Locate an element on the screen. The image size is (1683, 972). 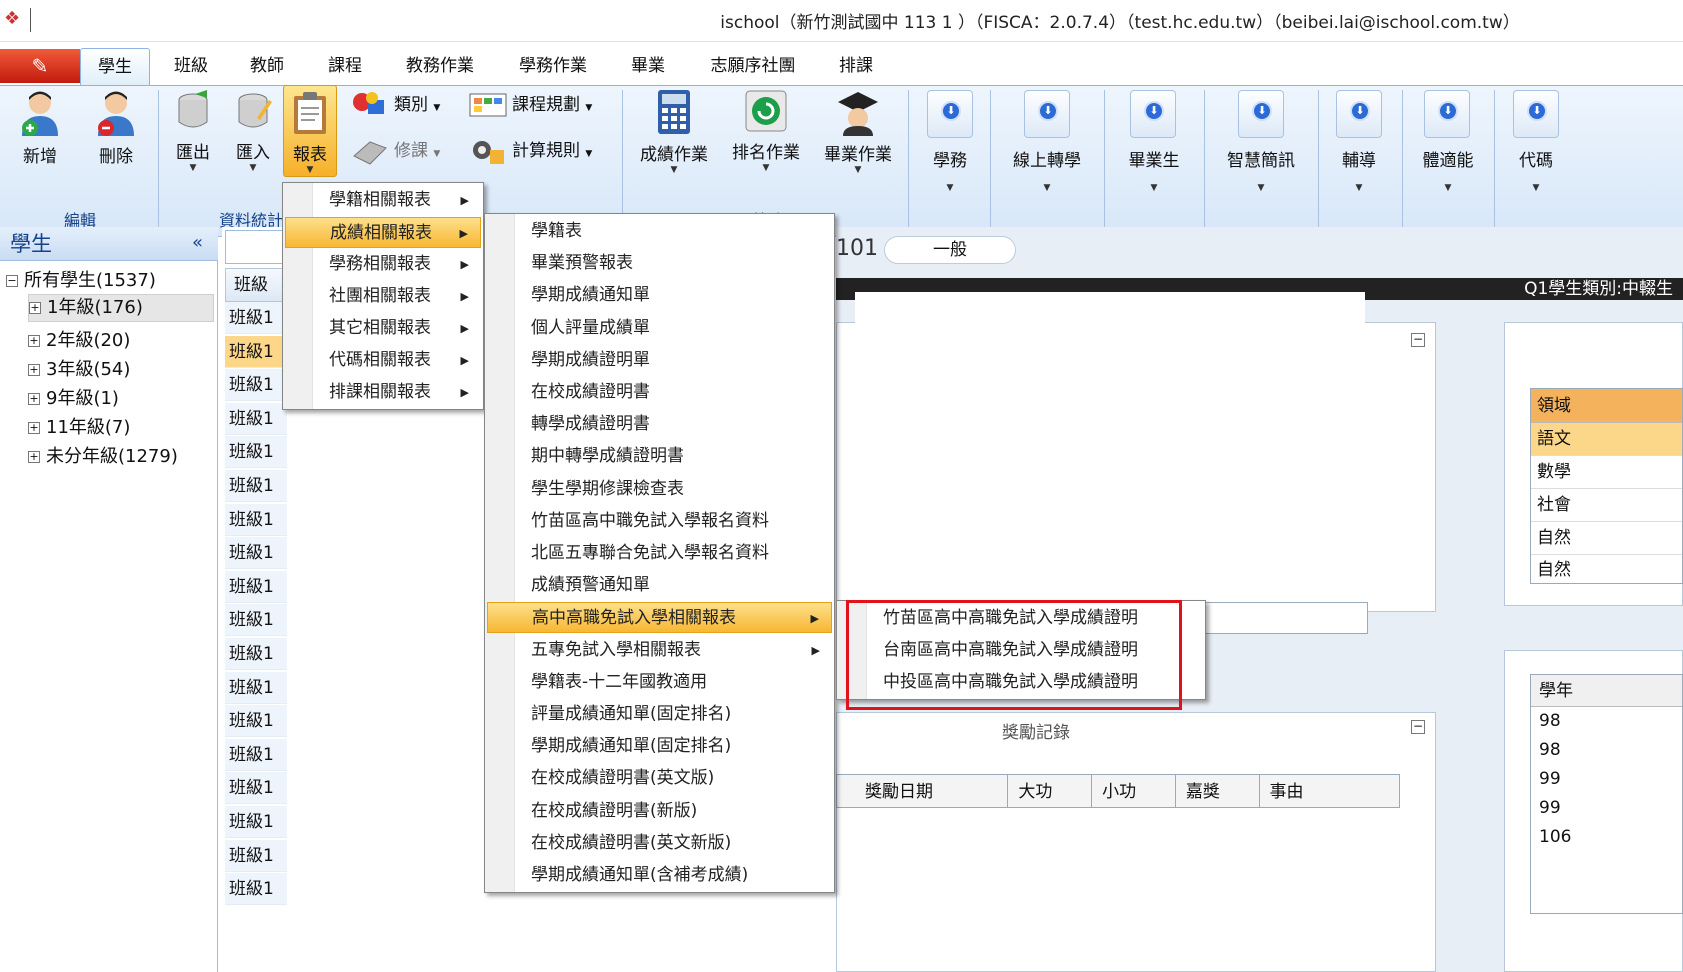
online-transfer-button: ⬇ is located at coordinates (1047, 114).